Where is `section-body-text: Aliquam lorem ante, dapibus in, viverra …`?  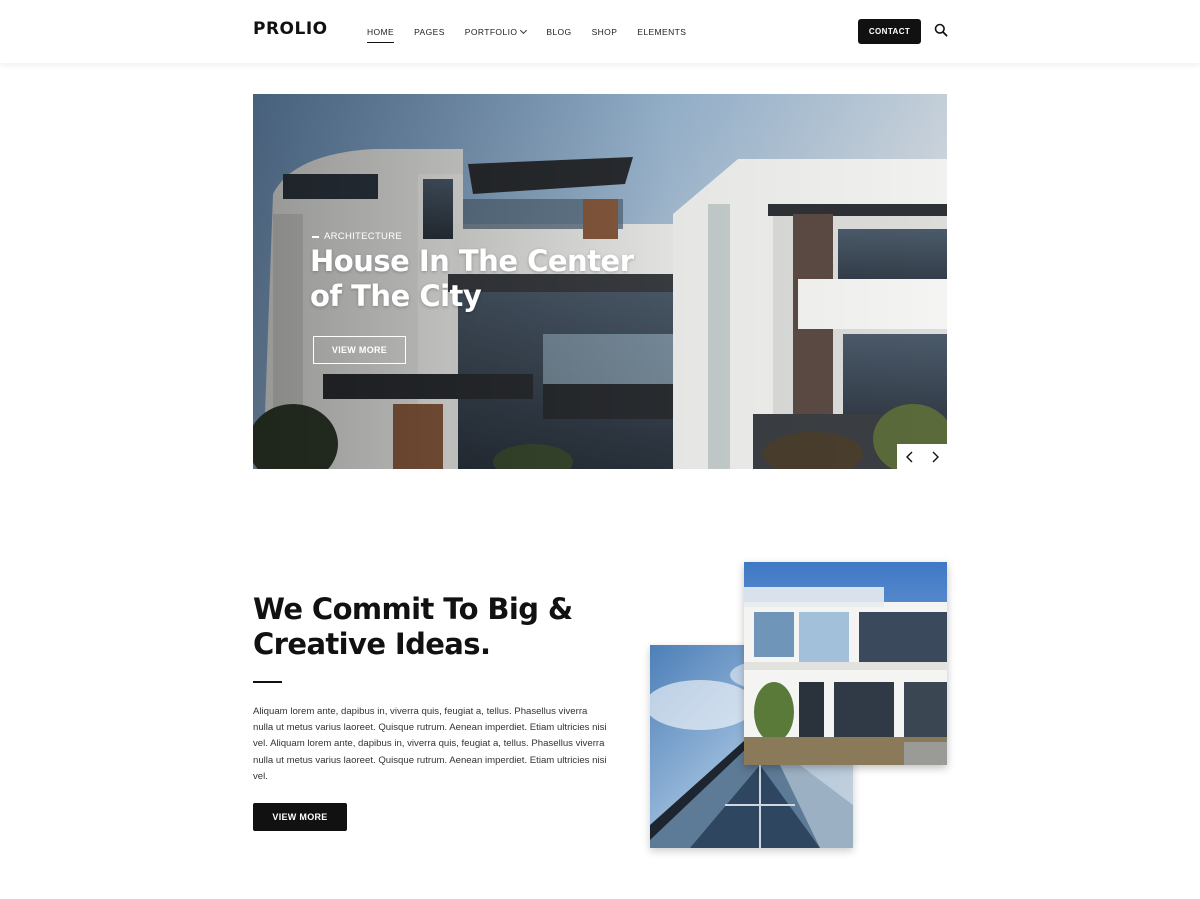 section-body-text: Aliquam lorem ante, dapibus in, viverra … is located at coordinates (430, 744).